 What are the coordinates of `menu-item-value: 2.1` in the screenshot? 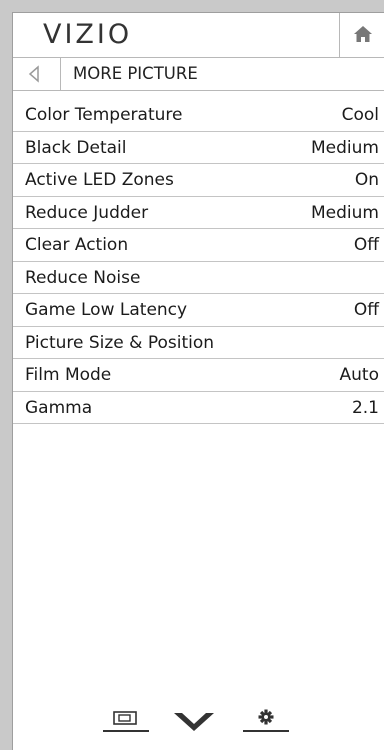 It's located at (365, 407).